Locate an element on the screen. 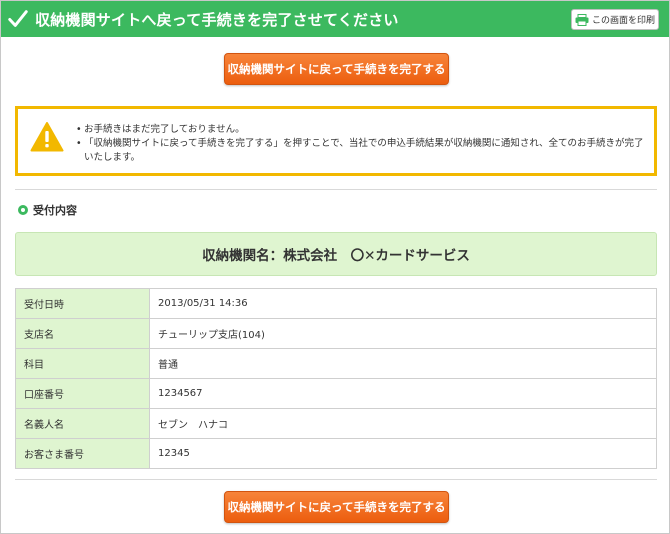 The width and height of the screenshot is (670, 534). row-value: セブン ハナコ is located at coordinates (403, 423).